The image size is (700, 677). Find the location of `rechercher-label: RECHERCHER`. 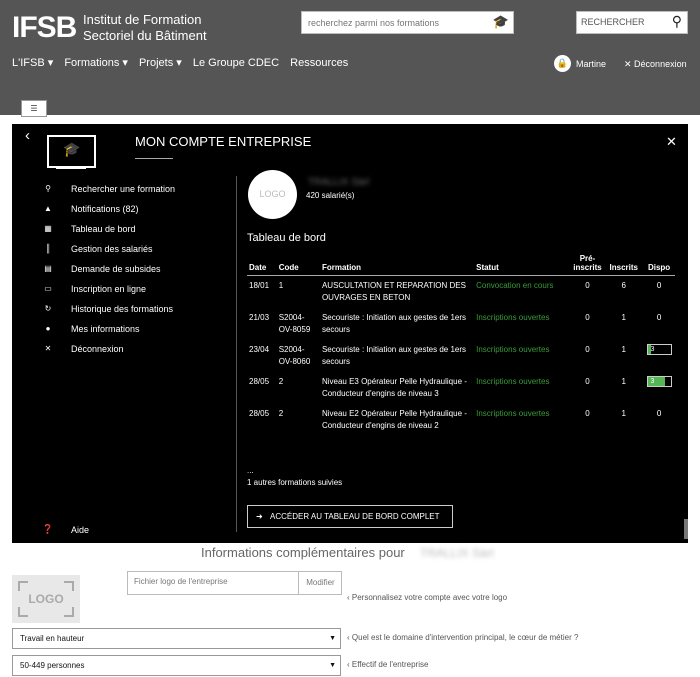

rechercher-label: RECHERCHER is located at coordinates (613, 22).